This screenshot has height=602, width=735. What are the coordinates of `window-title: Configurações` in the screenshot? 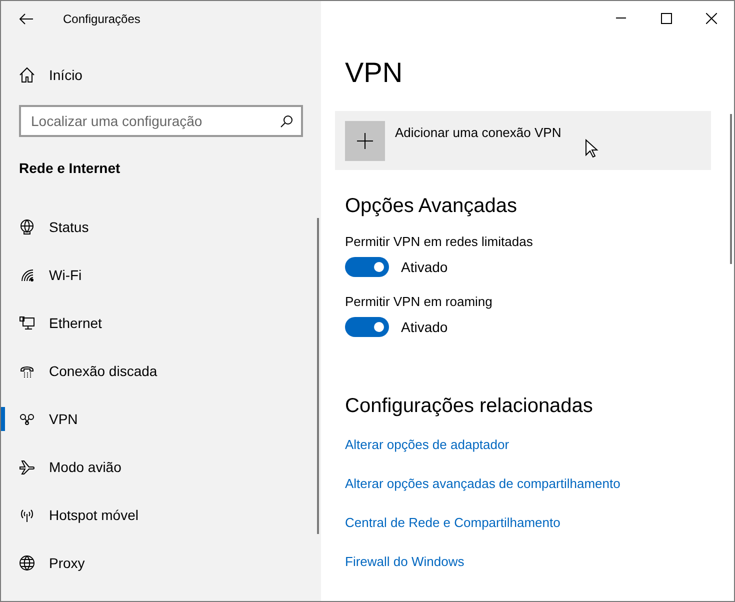 It's located at (101, 19).